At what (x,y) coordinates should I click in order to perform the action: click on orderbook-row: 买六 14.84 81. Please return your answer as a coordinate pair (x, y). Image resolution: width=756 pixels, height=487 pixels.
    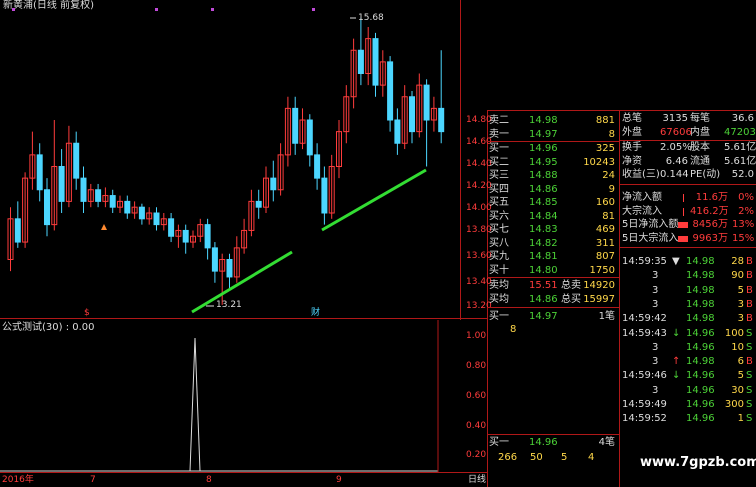
    Looking at the image, I should click on (554, 216).